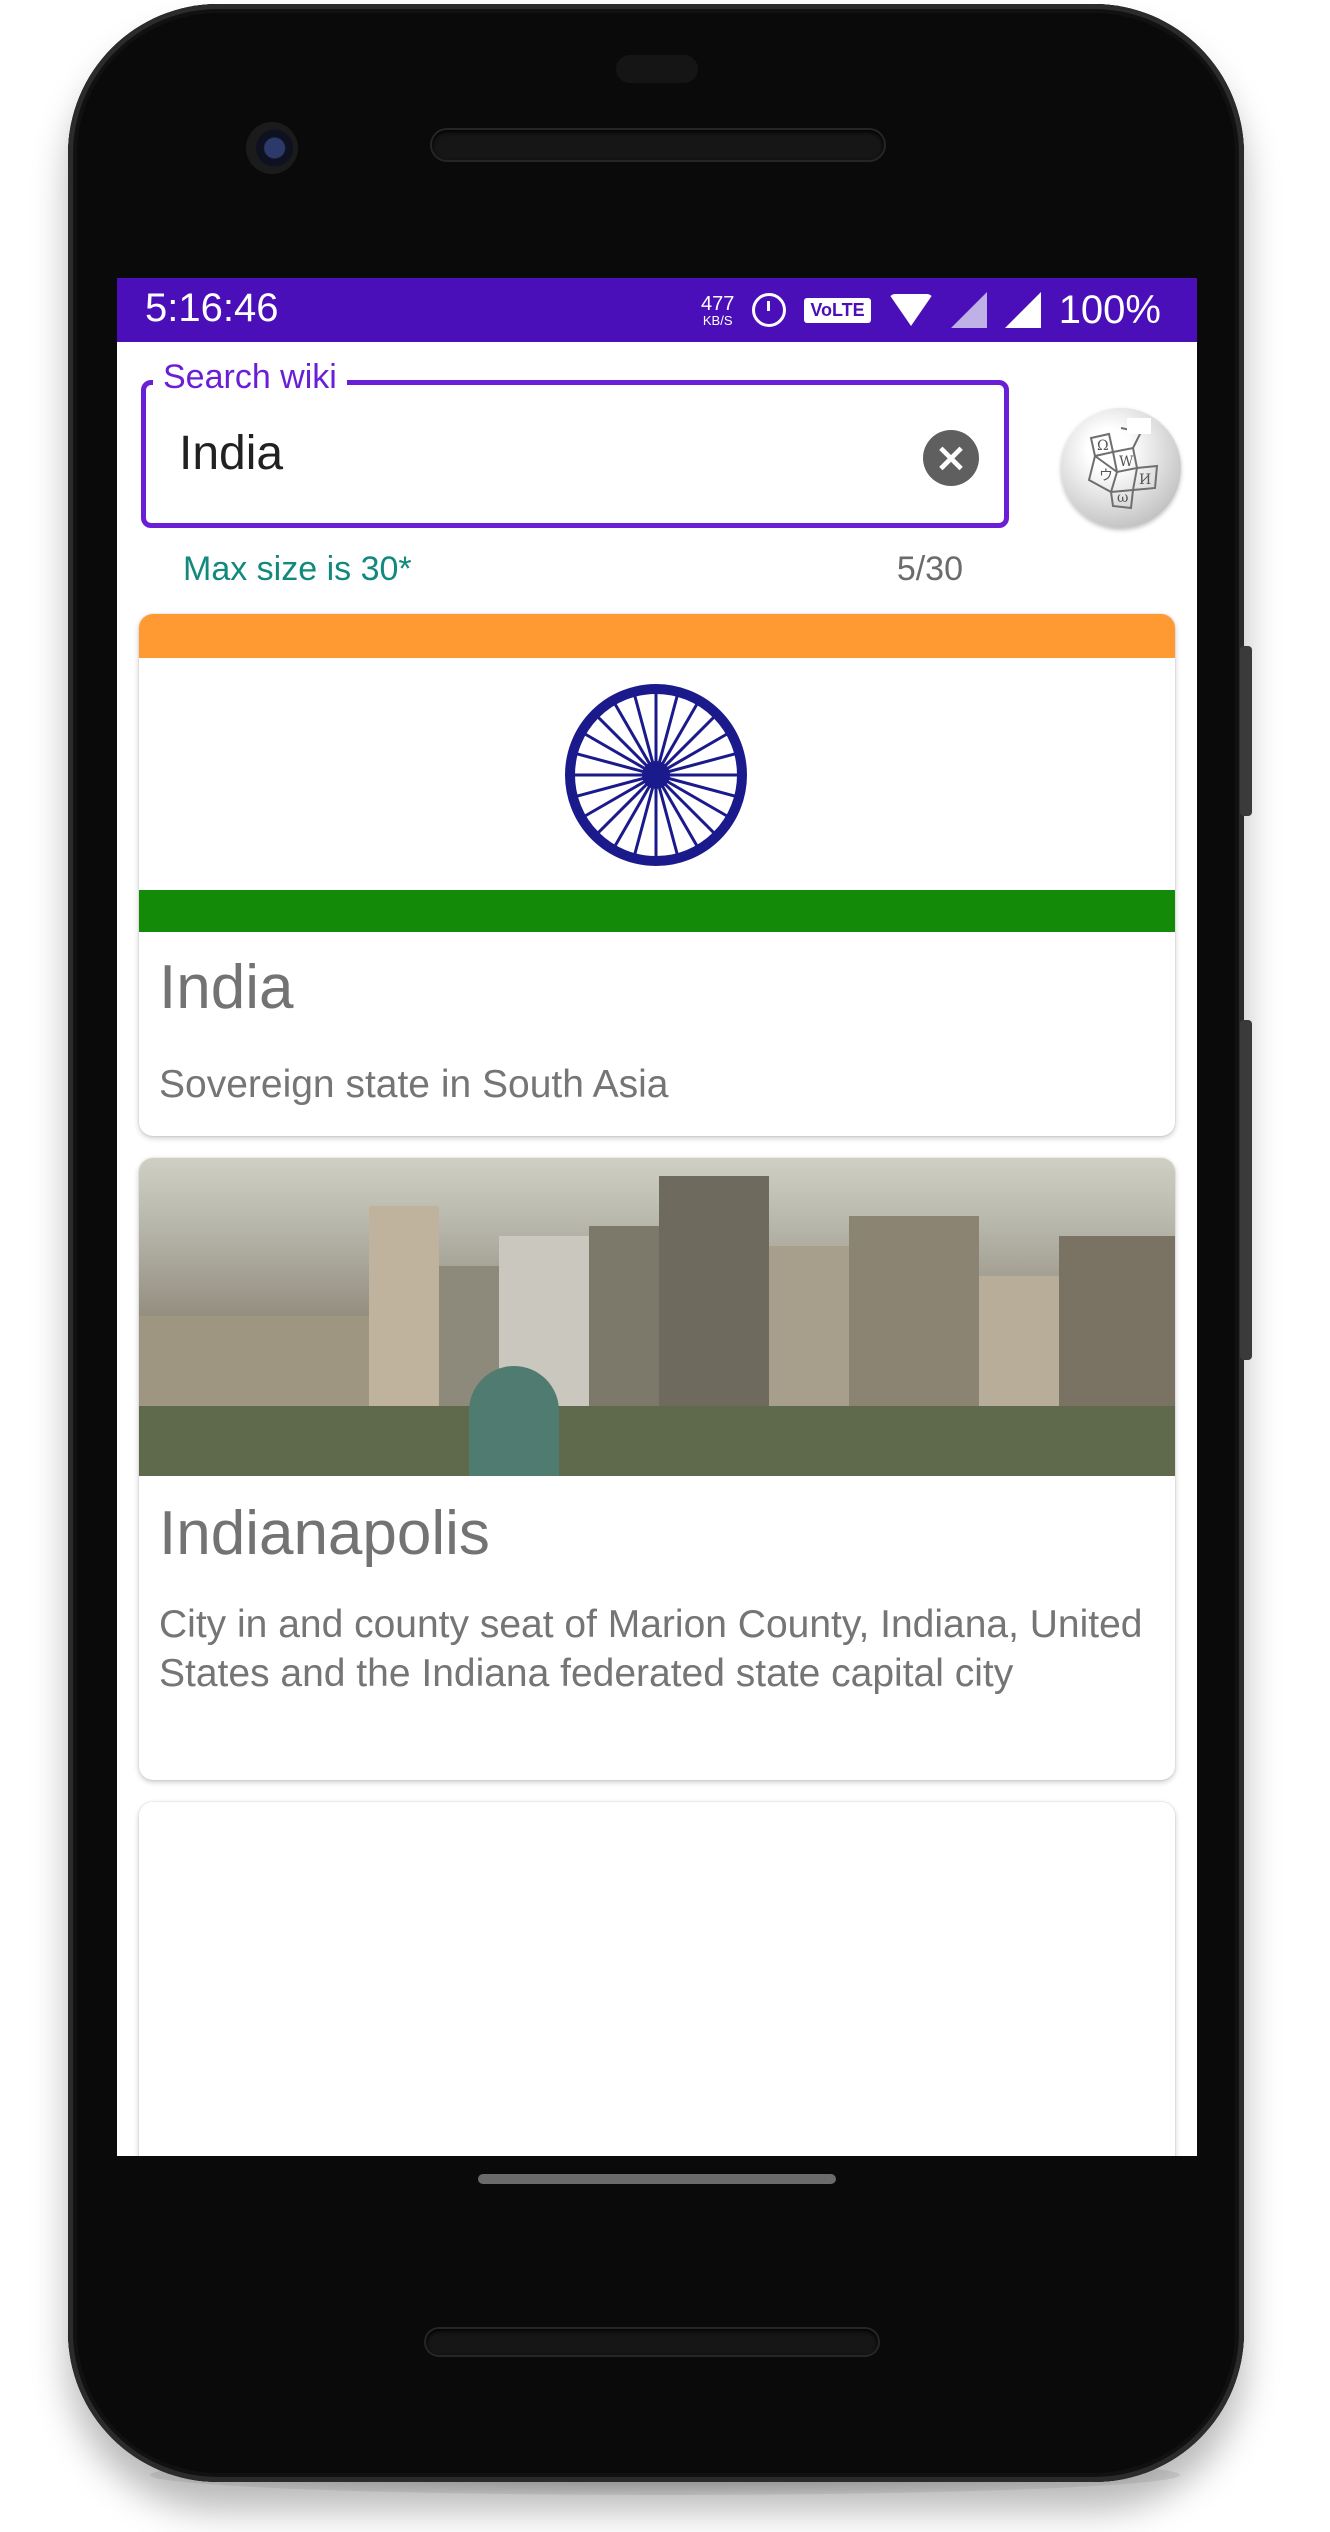 The width and height of the screenshot is (1330, 2532). I want to click on network-speed: 477 KB/S, so click(717, 310).